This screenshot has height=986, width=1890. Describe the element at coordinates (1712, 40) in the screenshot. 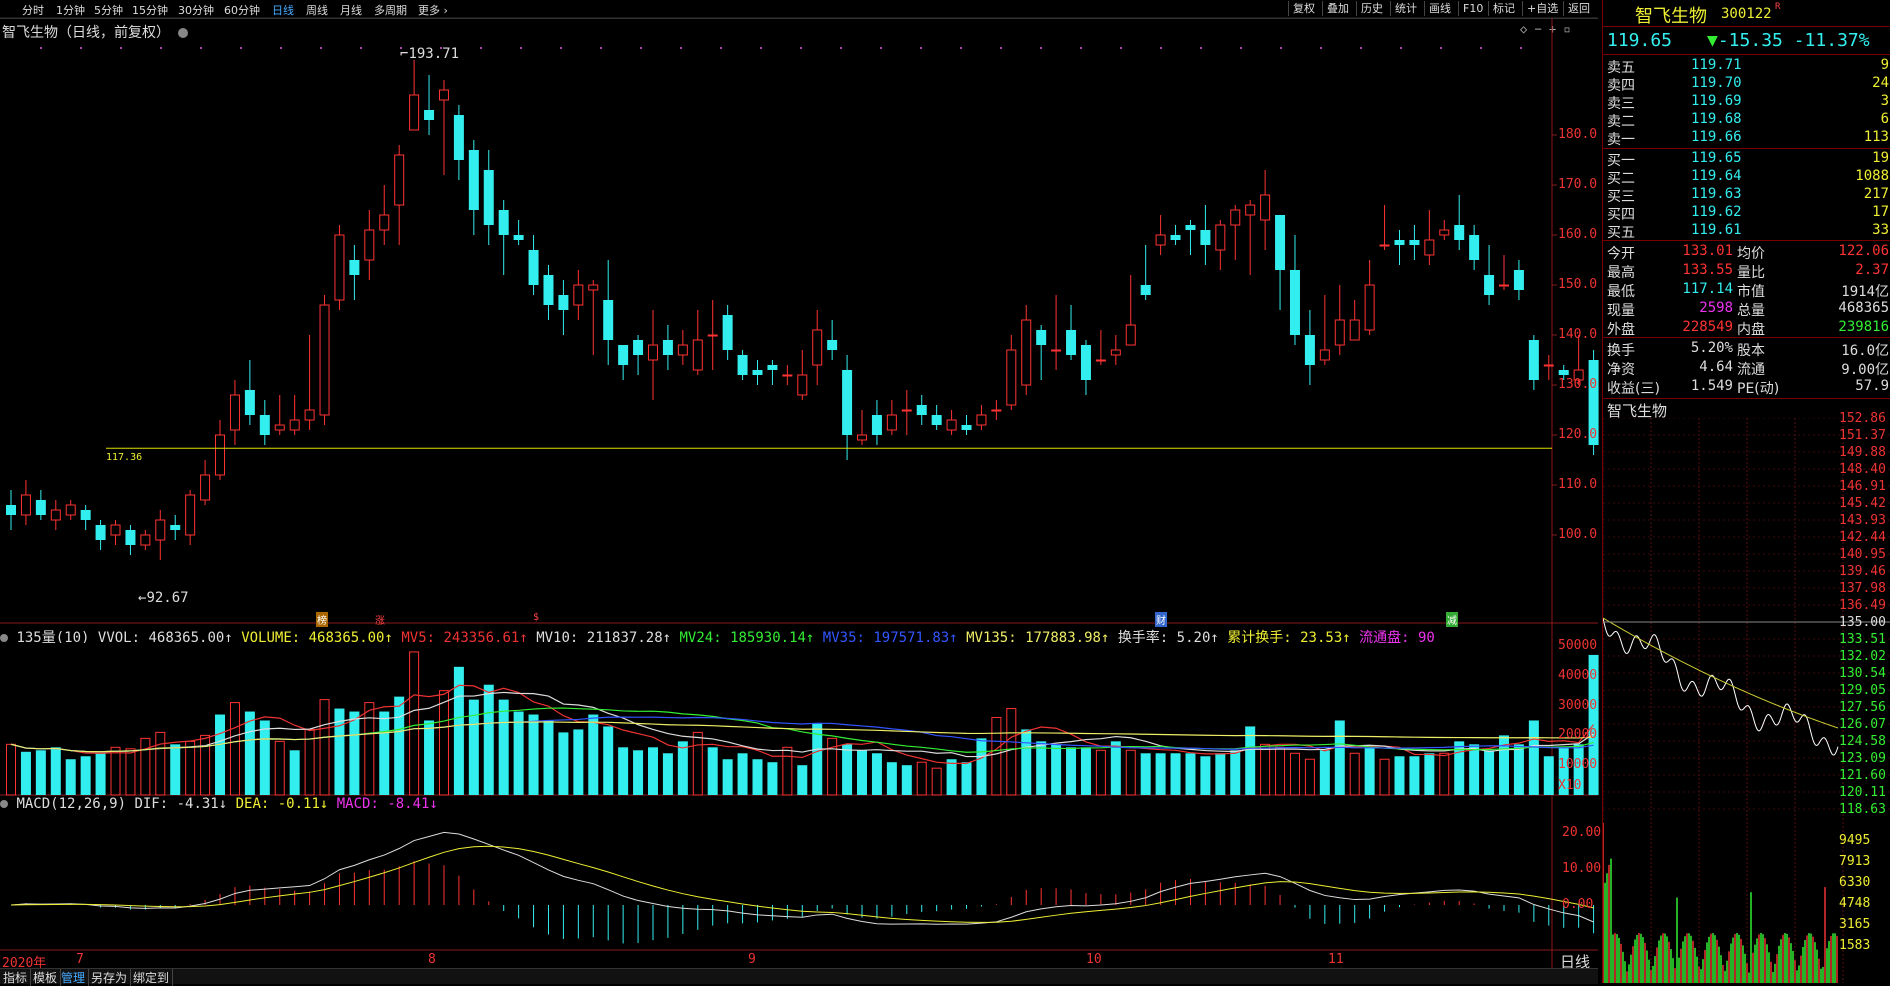

I see `down-arrow-icon: ▼` at that location.